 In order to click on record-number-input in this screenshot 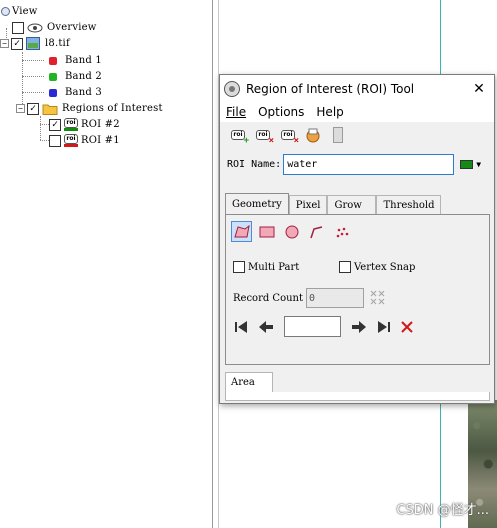, I will do `click(312, 326)`.